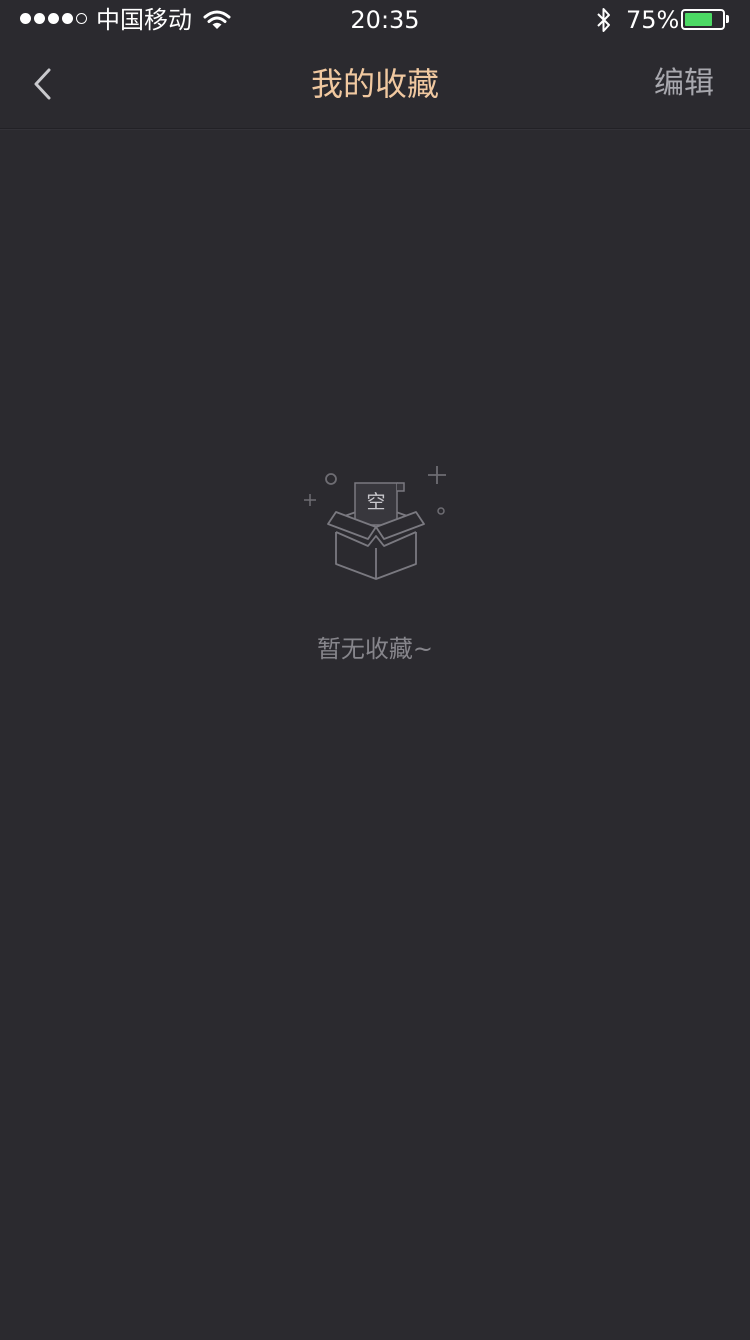 This screenshot has width=750, height=1340. Describe the element at coordinates (375, 502) in the screenshot. I see `empty-card-label: 空` at that location.